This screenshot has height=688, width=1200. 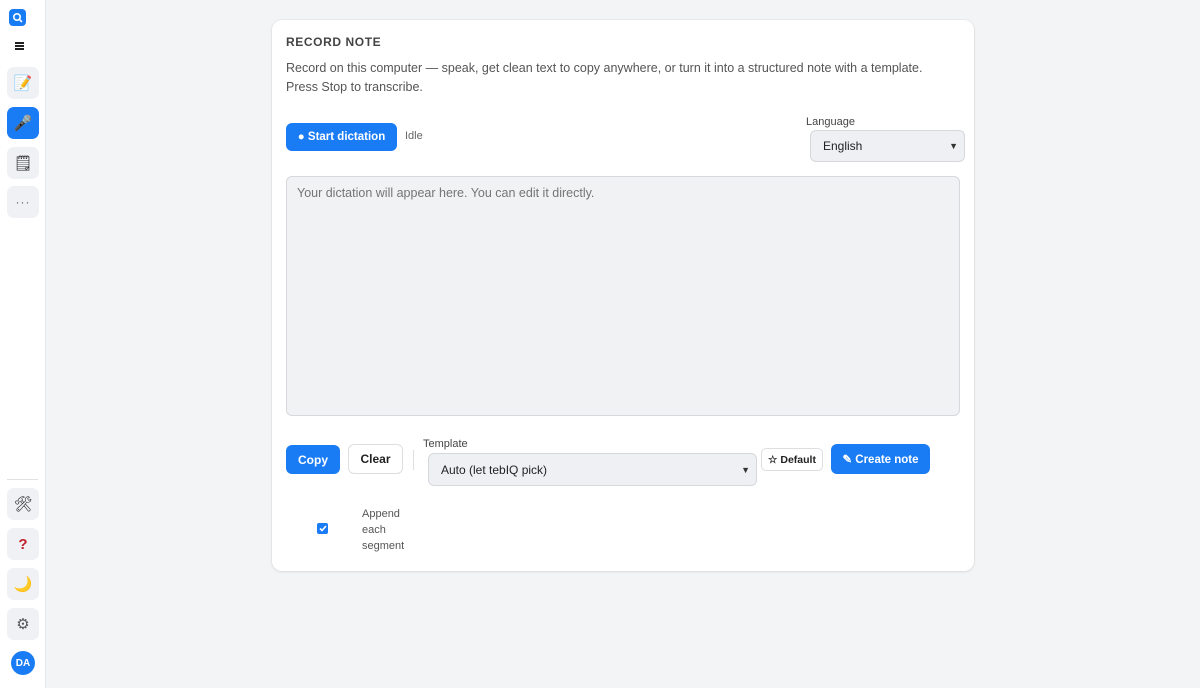 I want to click on divider, so click(x=413, y=460).